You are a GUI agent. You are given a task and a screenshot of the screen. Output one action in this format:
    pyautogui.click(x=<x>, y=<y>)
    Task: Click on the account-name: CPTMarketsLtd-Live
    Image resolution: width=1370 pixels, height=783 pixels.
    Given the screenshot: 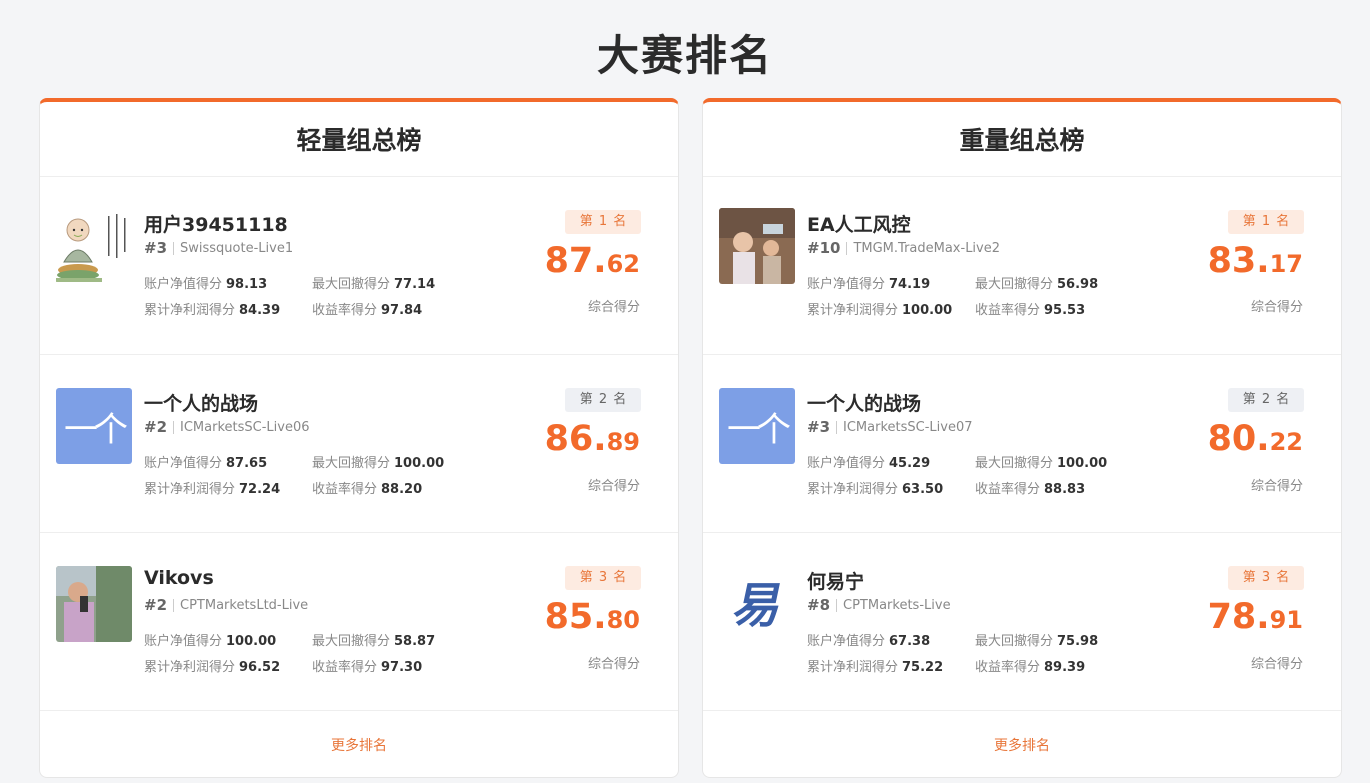 What is the action you would take?
    pyautogui.click(x=244, y=605)
    